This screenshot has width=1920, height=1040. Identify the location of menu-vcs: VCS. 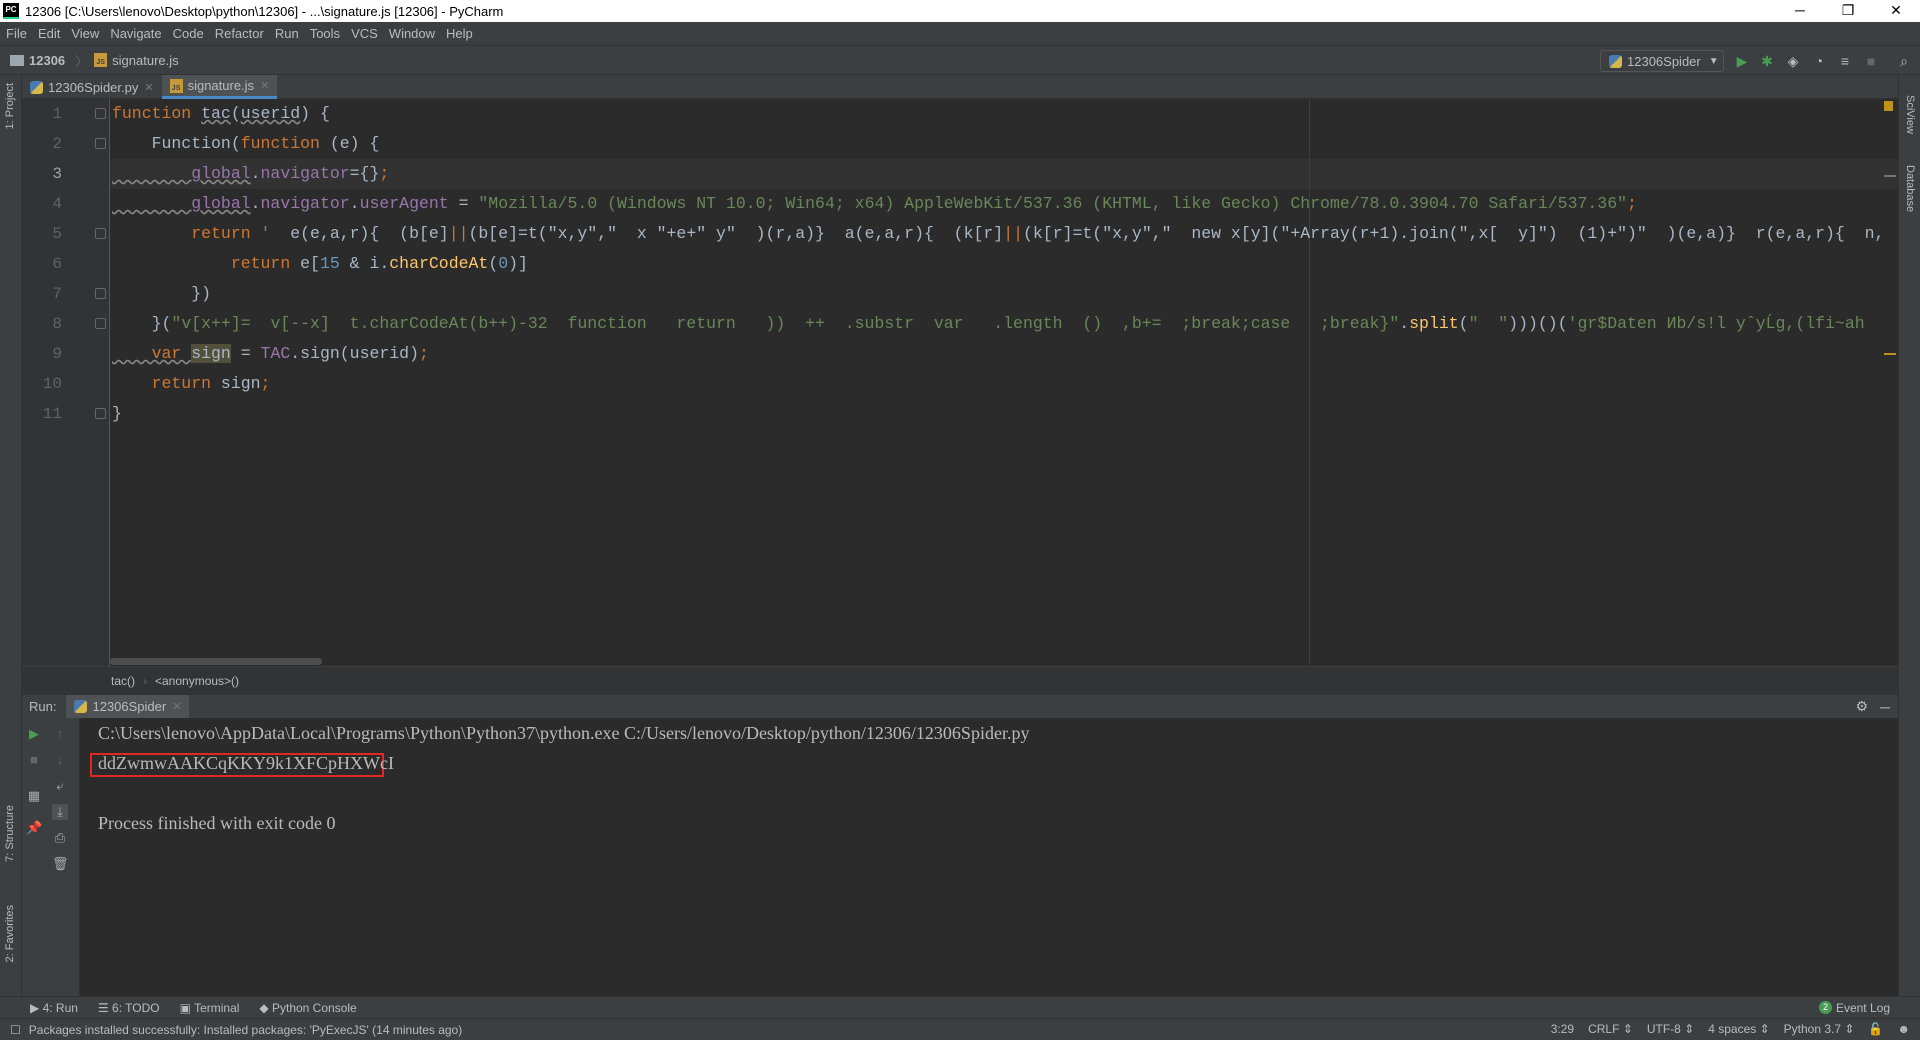
(364, 33).